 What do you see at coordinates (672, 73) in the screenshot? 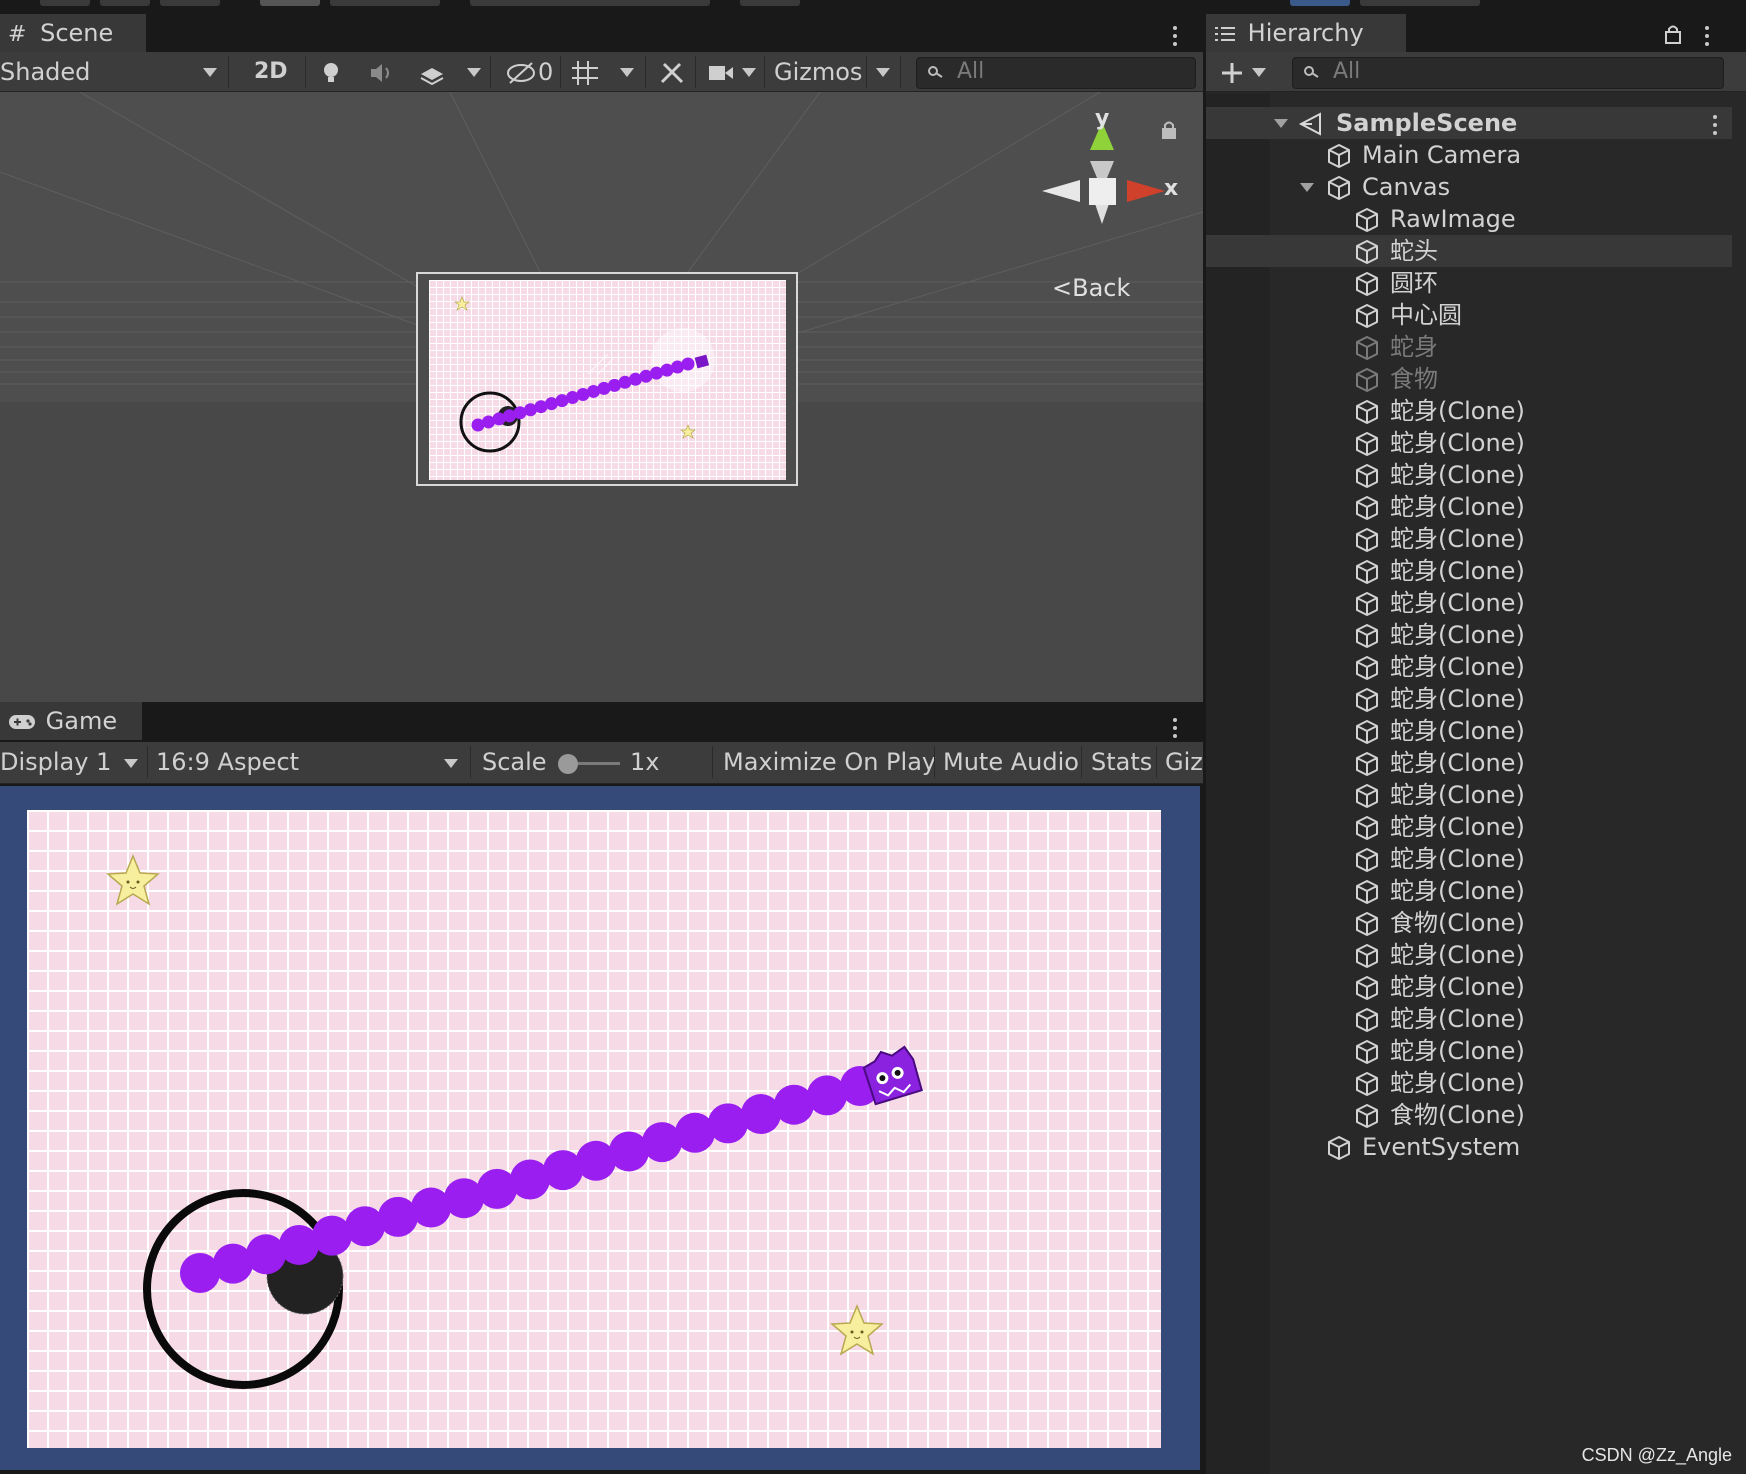
I see `tools-icon` at bounding box center [672, 73].